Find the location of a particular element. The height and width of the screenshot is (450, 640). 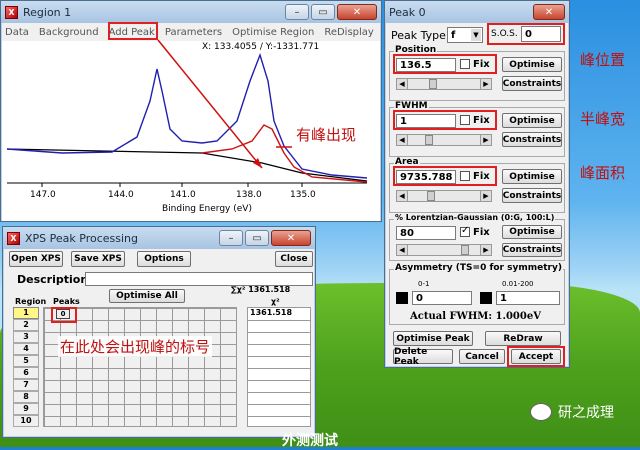

tick-label: 138.0 is located at coordinates (249, 195).